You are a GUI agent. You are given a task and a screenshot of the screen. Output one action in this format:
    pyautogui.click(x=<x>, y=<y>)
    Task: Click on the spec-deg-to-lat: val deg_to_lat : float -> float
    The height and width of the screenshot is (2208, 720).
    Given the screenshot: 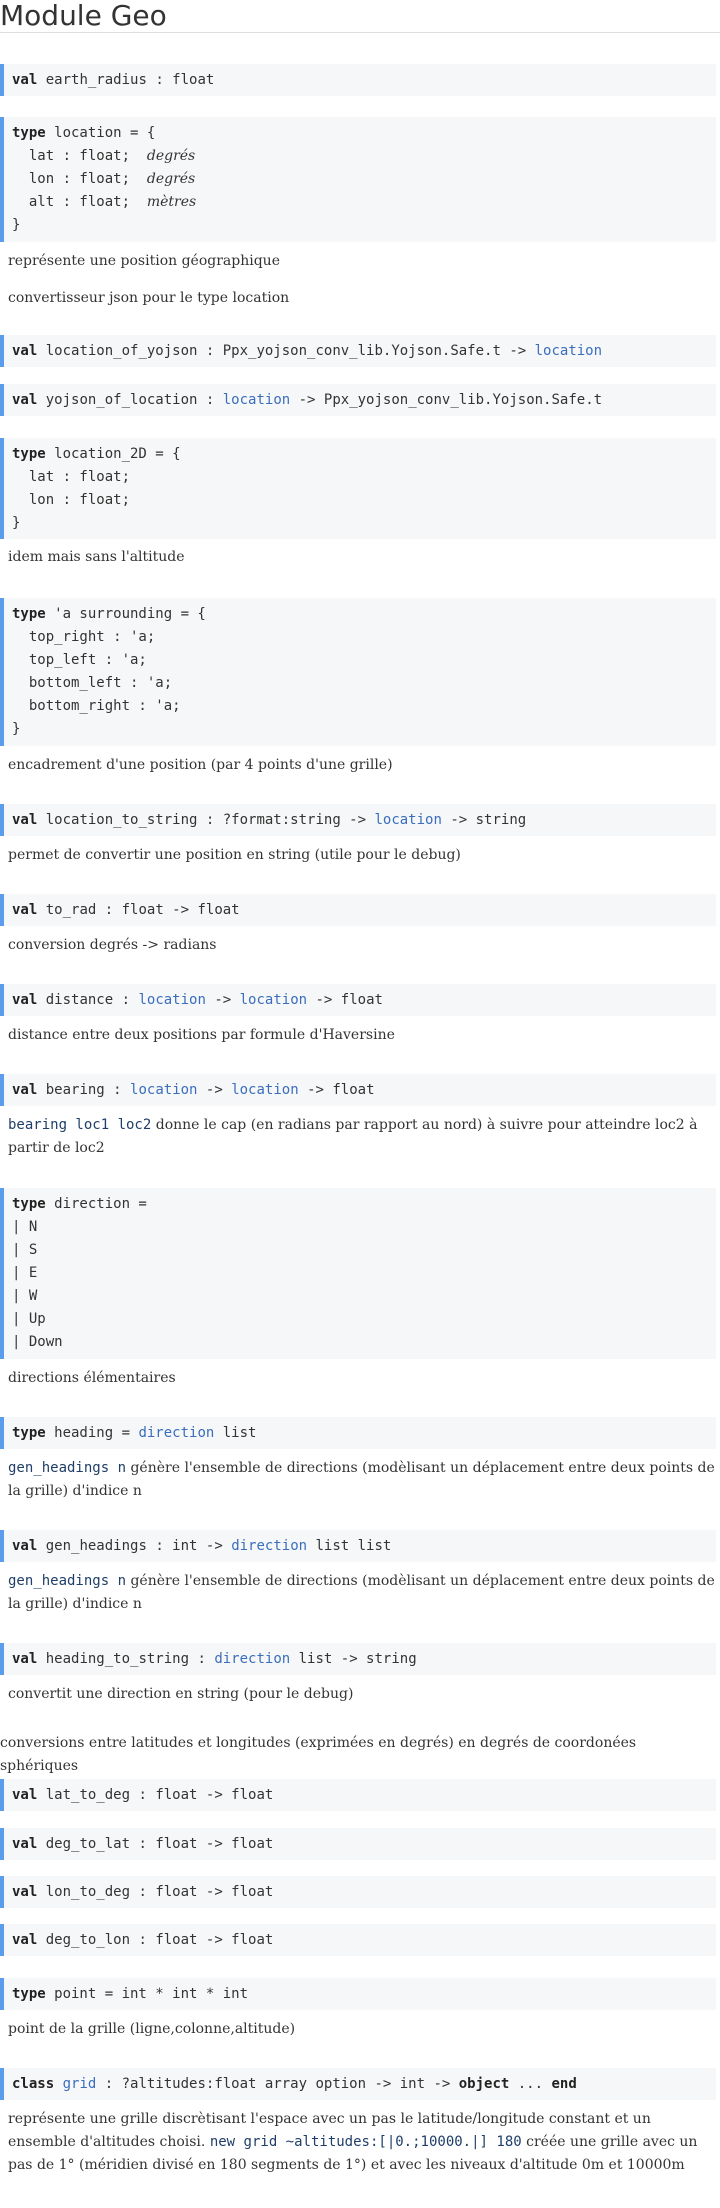 What is the action you would take?
    pyautogui.click(x=358, y=1844)
    